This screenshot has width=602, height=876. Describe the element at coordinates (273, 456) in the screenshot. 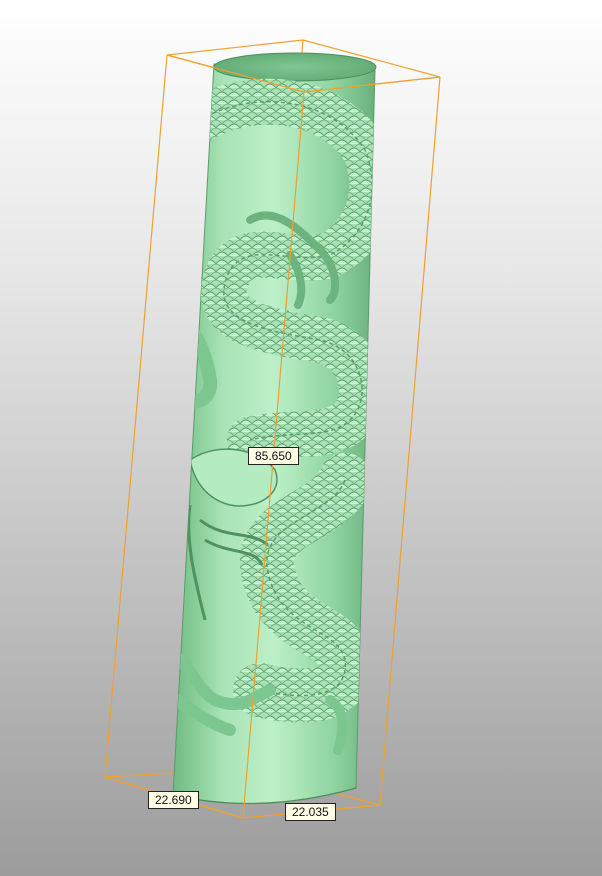

I see `height-dimension-label: 85.650` at that location.